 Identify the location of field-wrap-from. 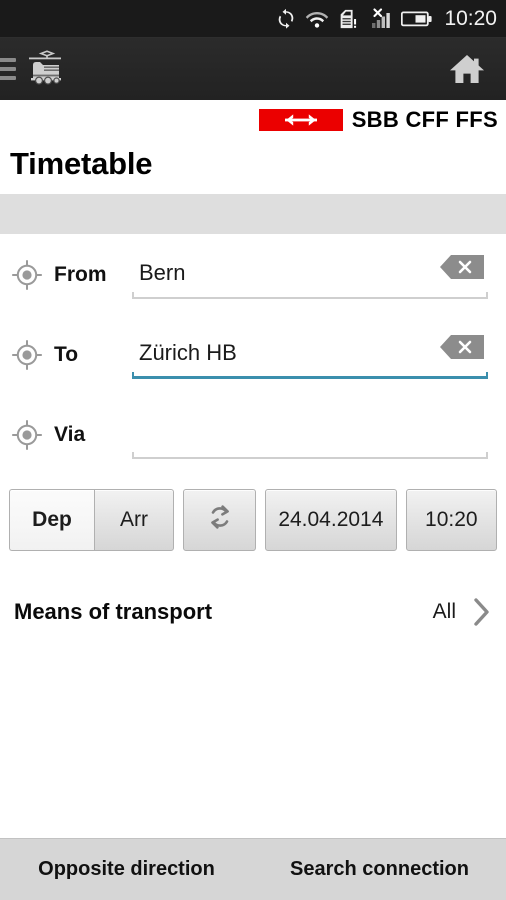
(310, 275).